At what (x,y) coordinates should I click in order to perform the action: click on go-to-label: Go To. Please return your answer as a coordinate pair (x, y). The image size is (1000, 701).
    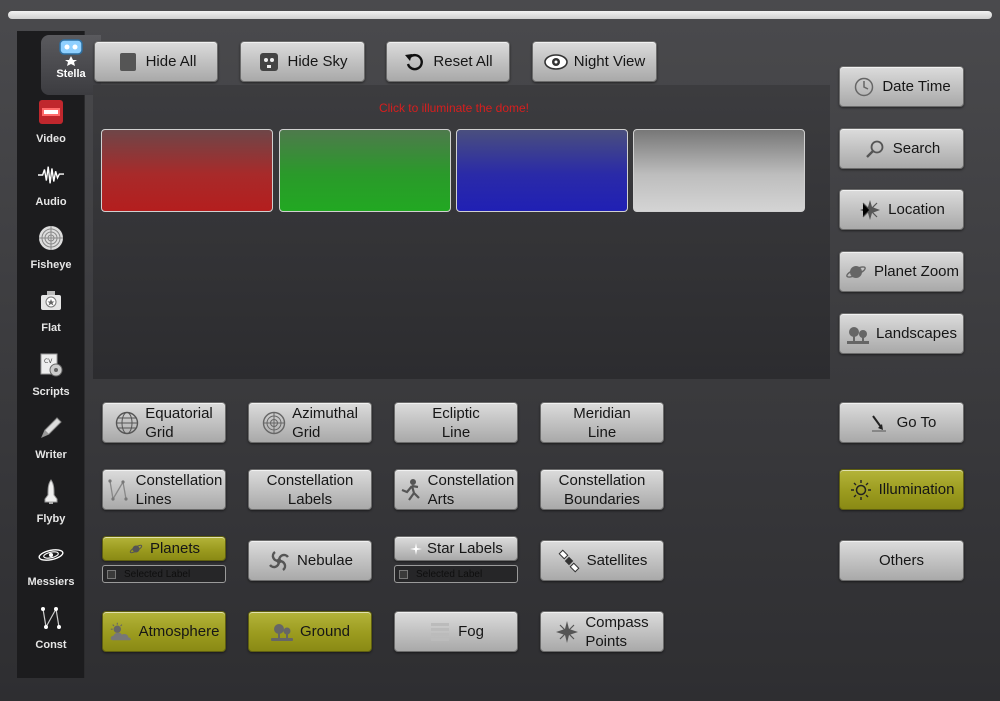
    Looking at the image, I should click on (916, 422).